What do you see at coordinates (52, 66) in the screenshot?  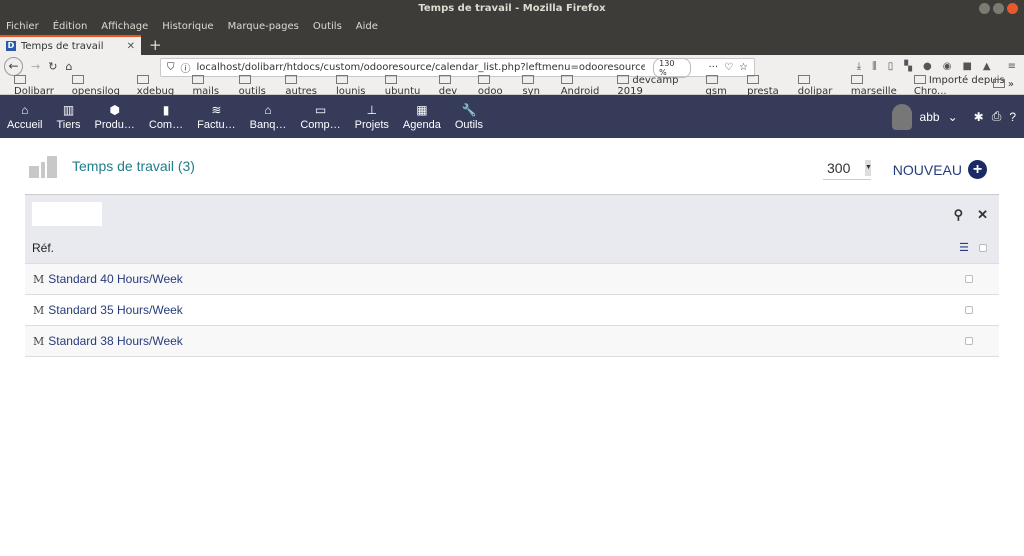 I see `reload-button: ↻` at bounding box center [52, 66].